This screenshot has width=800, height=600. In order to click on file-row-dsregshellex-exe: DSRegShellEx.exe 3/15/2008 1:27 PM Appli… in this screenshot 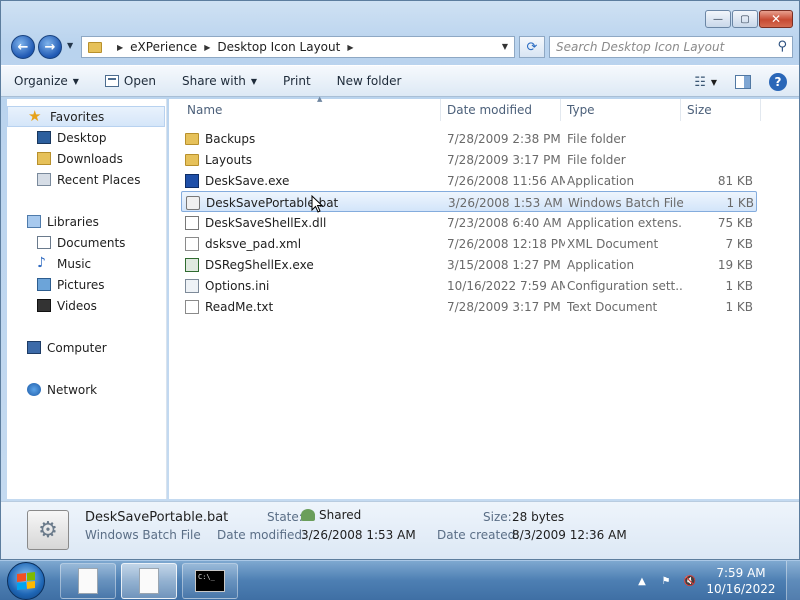, I will do `click(469, 264)`.